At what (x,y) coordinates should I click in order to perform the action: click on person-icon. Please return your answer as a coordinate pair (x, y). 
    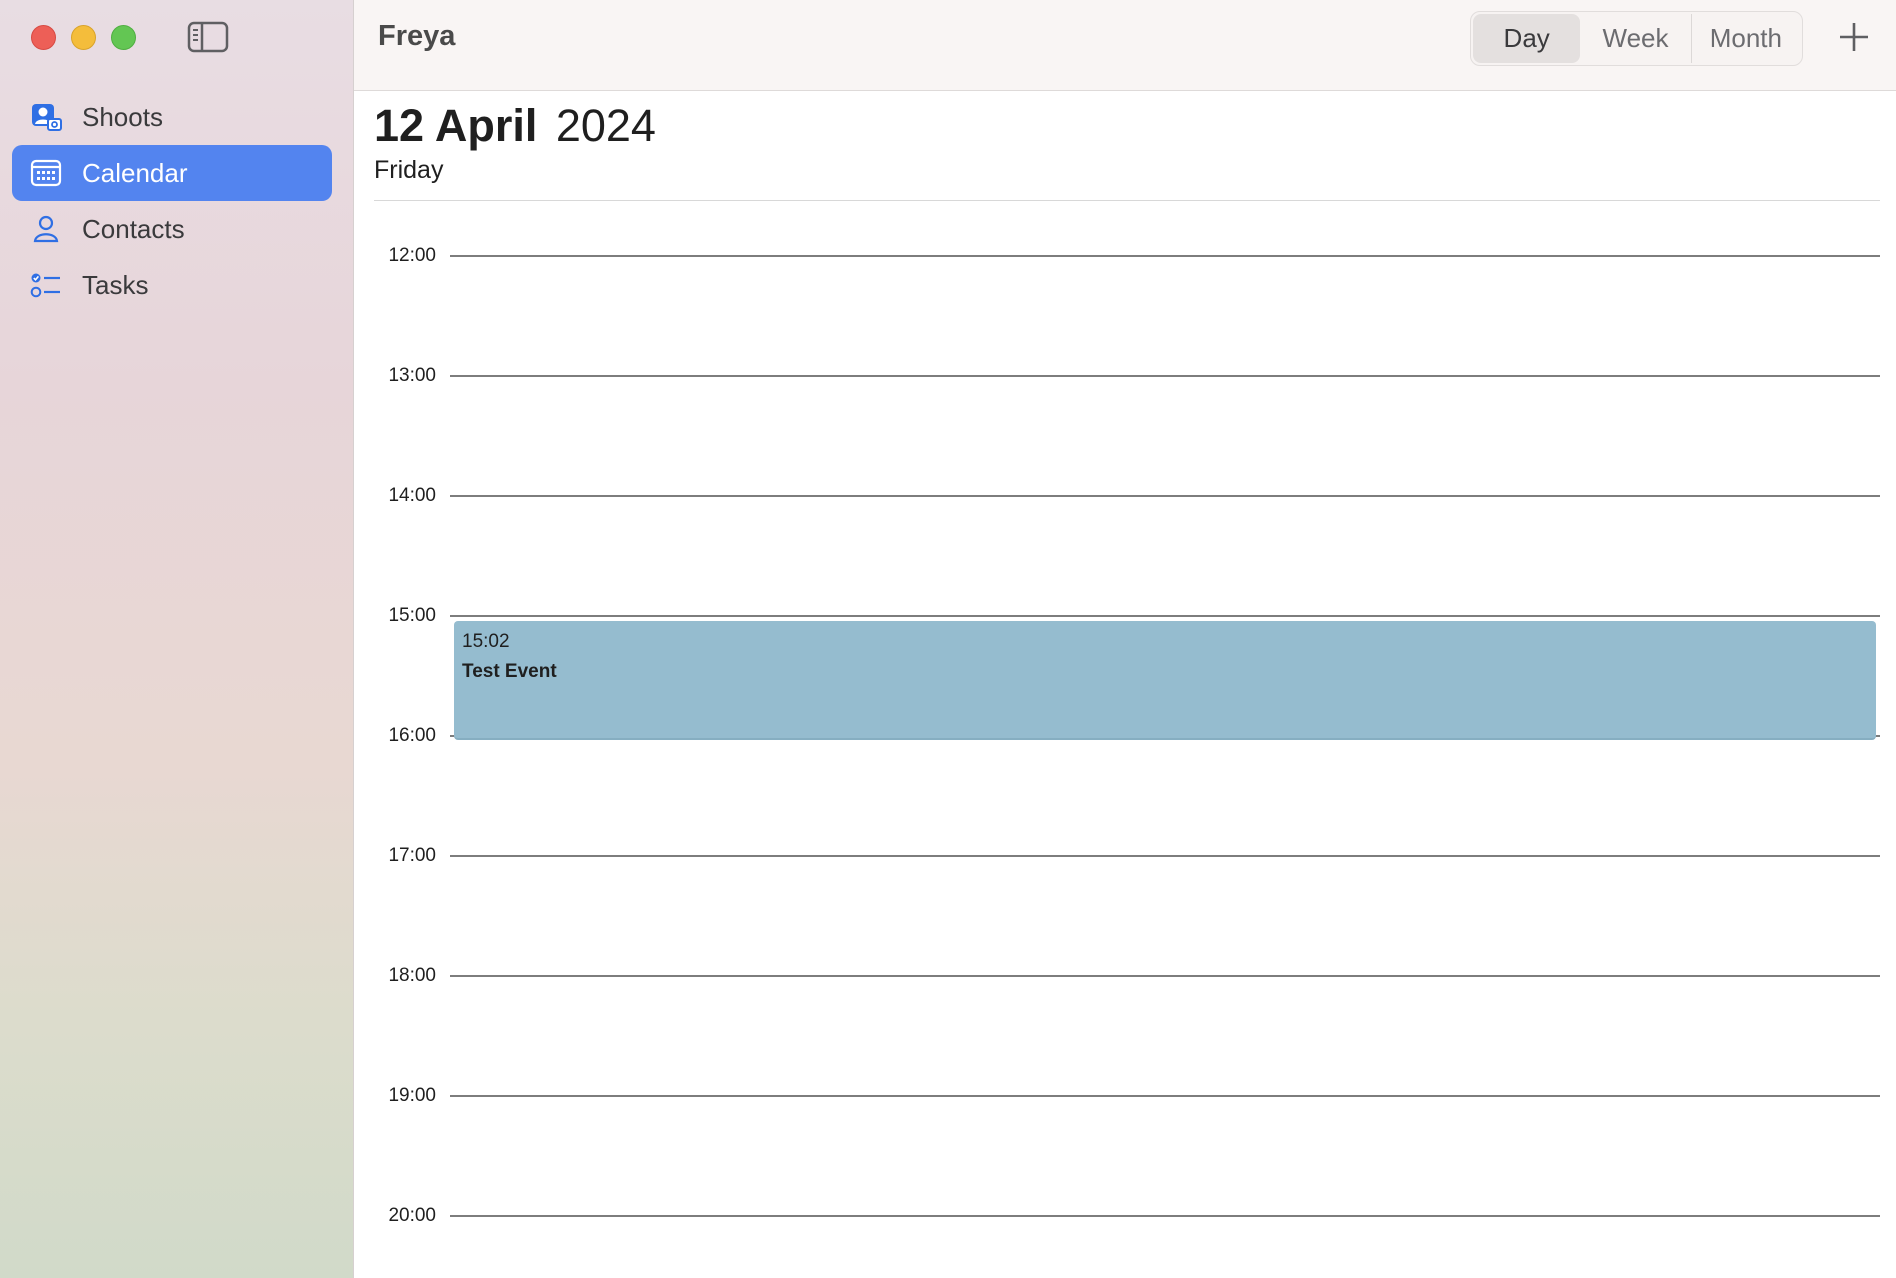
    Looking at the image, I should click on (46, 229).